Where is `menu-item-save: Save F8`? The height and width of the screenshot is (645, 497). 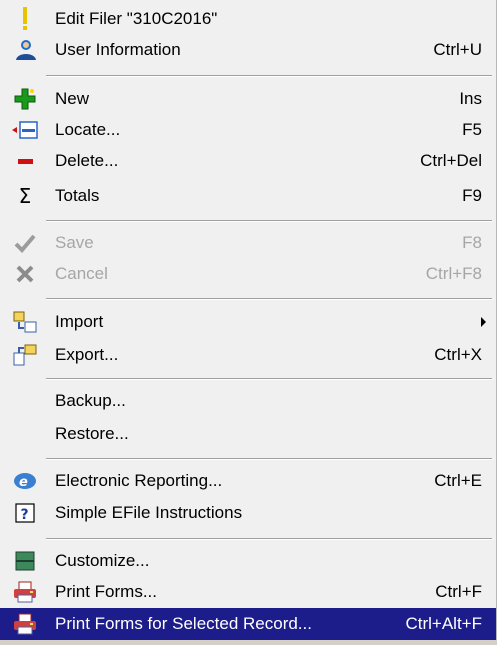
menu-item-save: Save F8 is located at coordinates (248, 243).